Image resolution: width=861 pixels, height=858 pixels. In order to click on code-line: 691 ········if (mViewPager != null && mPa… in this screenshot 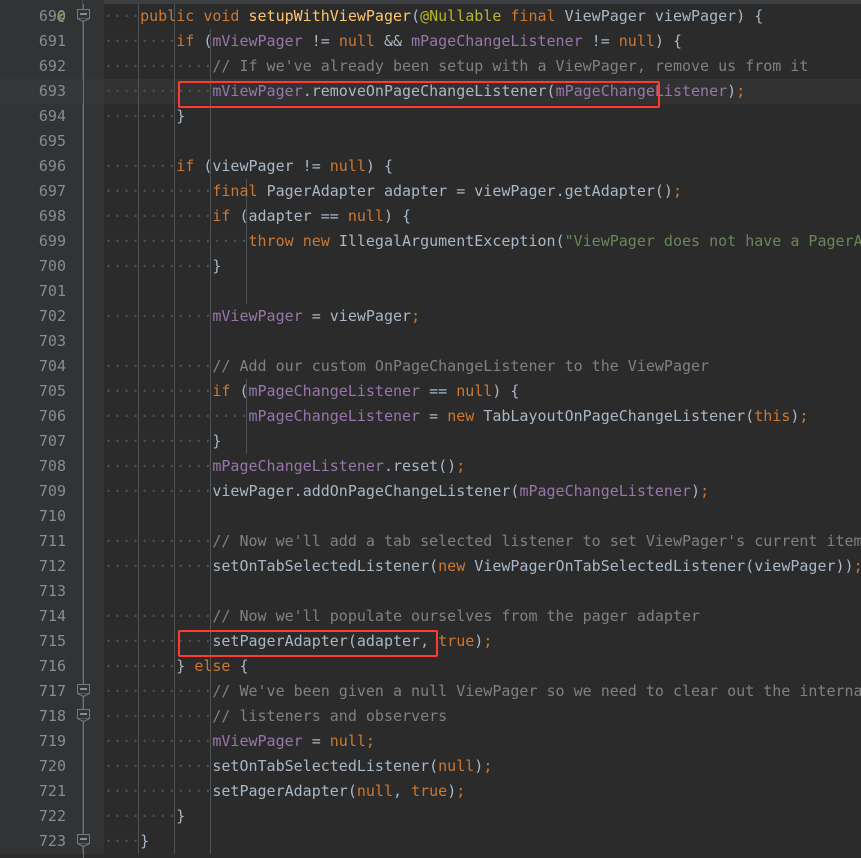, I will do `click(430, 41)`.